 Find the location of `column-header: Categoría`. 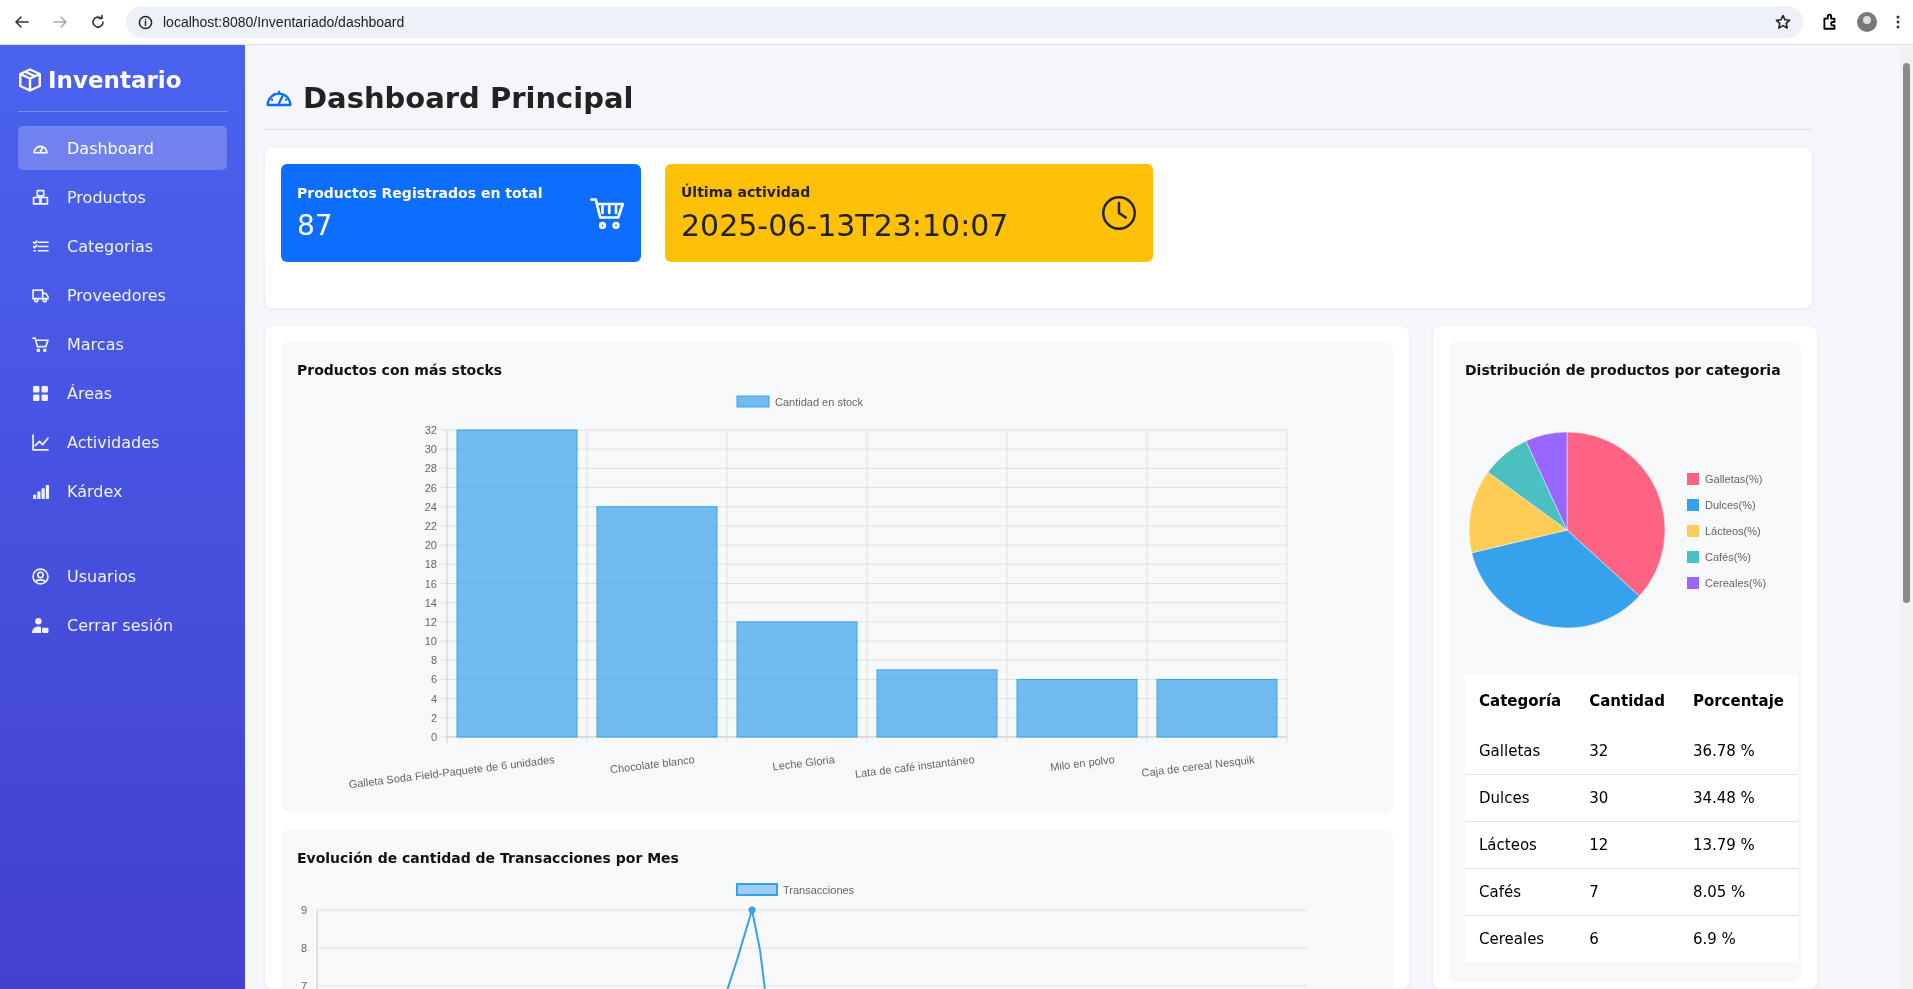

column-header: Categoría is located at coordinates (1520, 701).